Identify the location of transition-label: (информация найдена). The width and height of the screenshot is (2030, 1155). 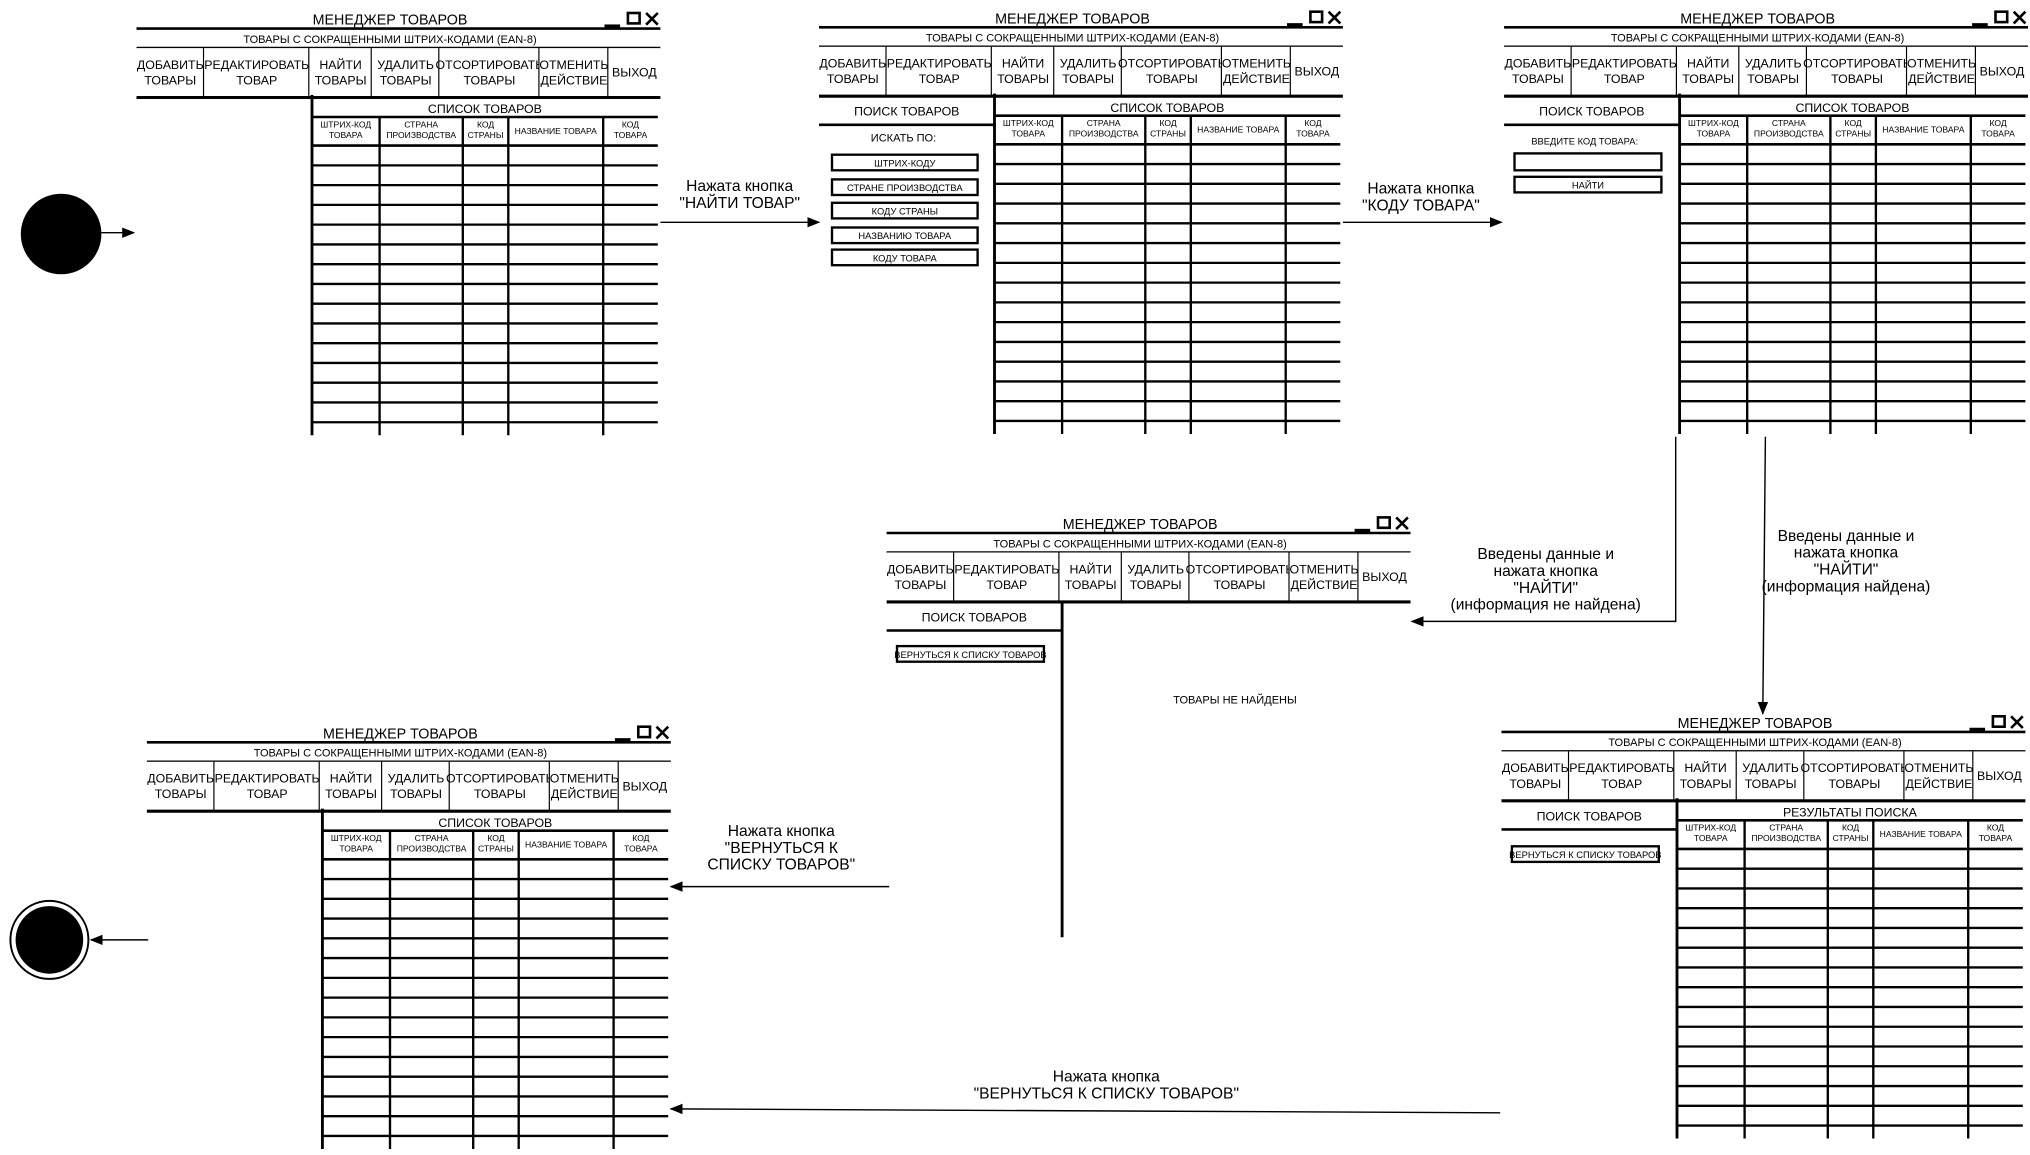
(1846, 587).